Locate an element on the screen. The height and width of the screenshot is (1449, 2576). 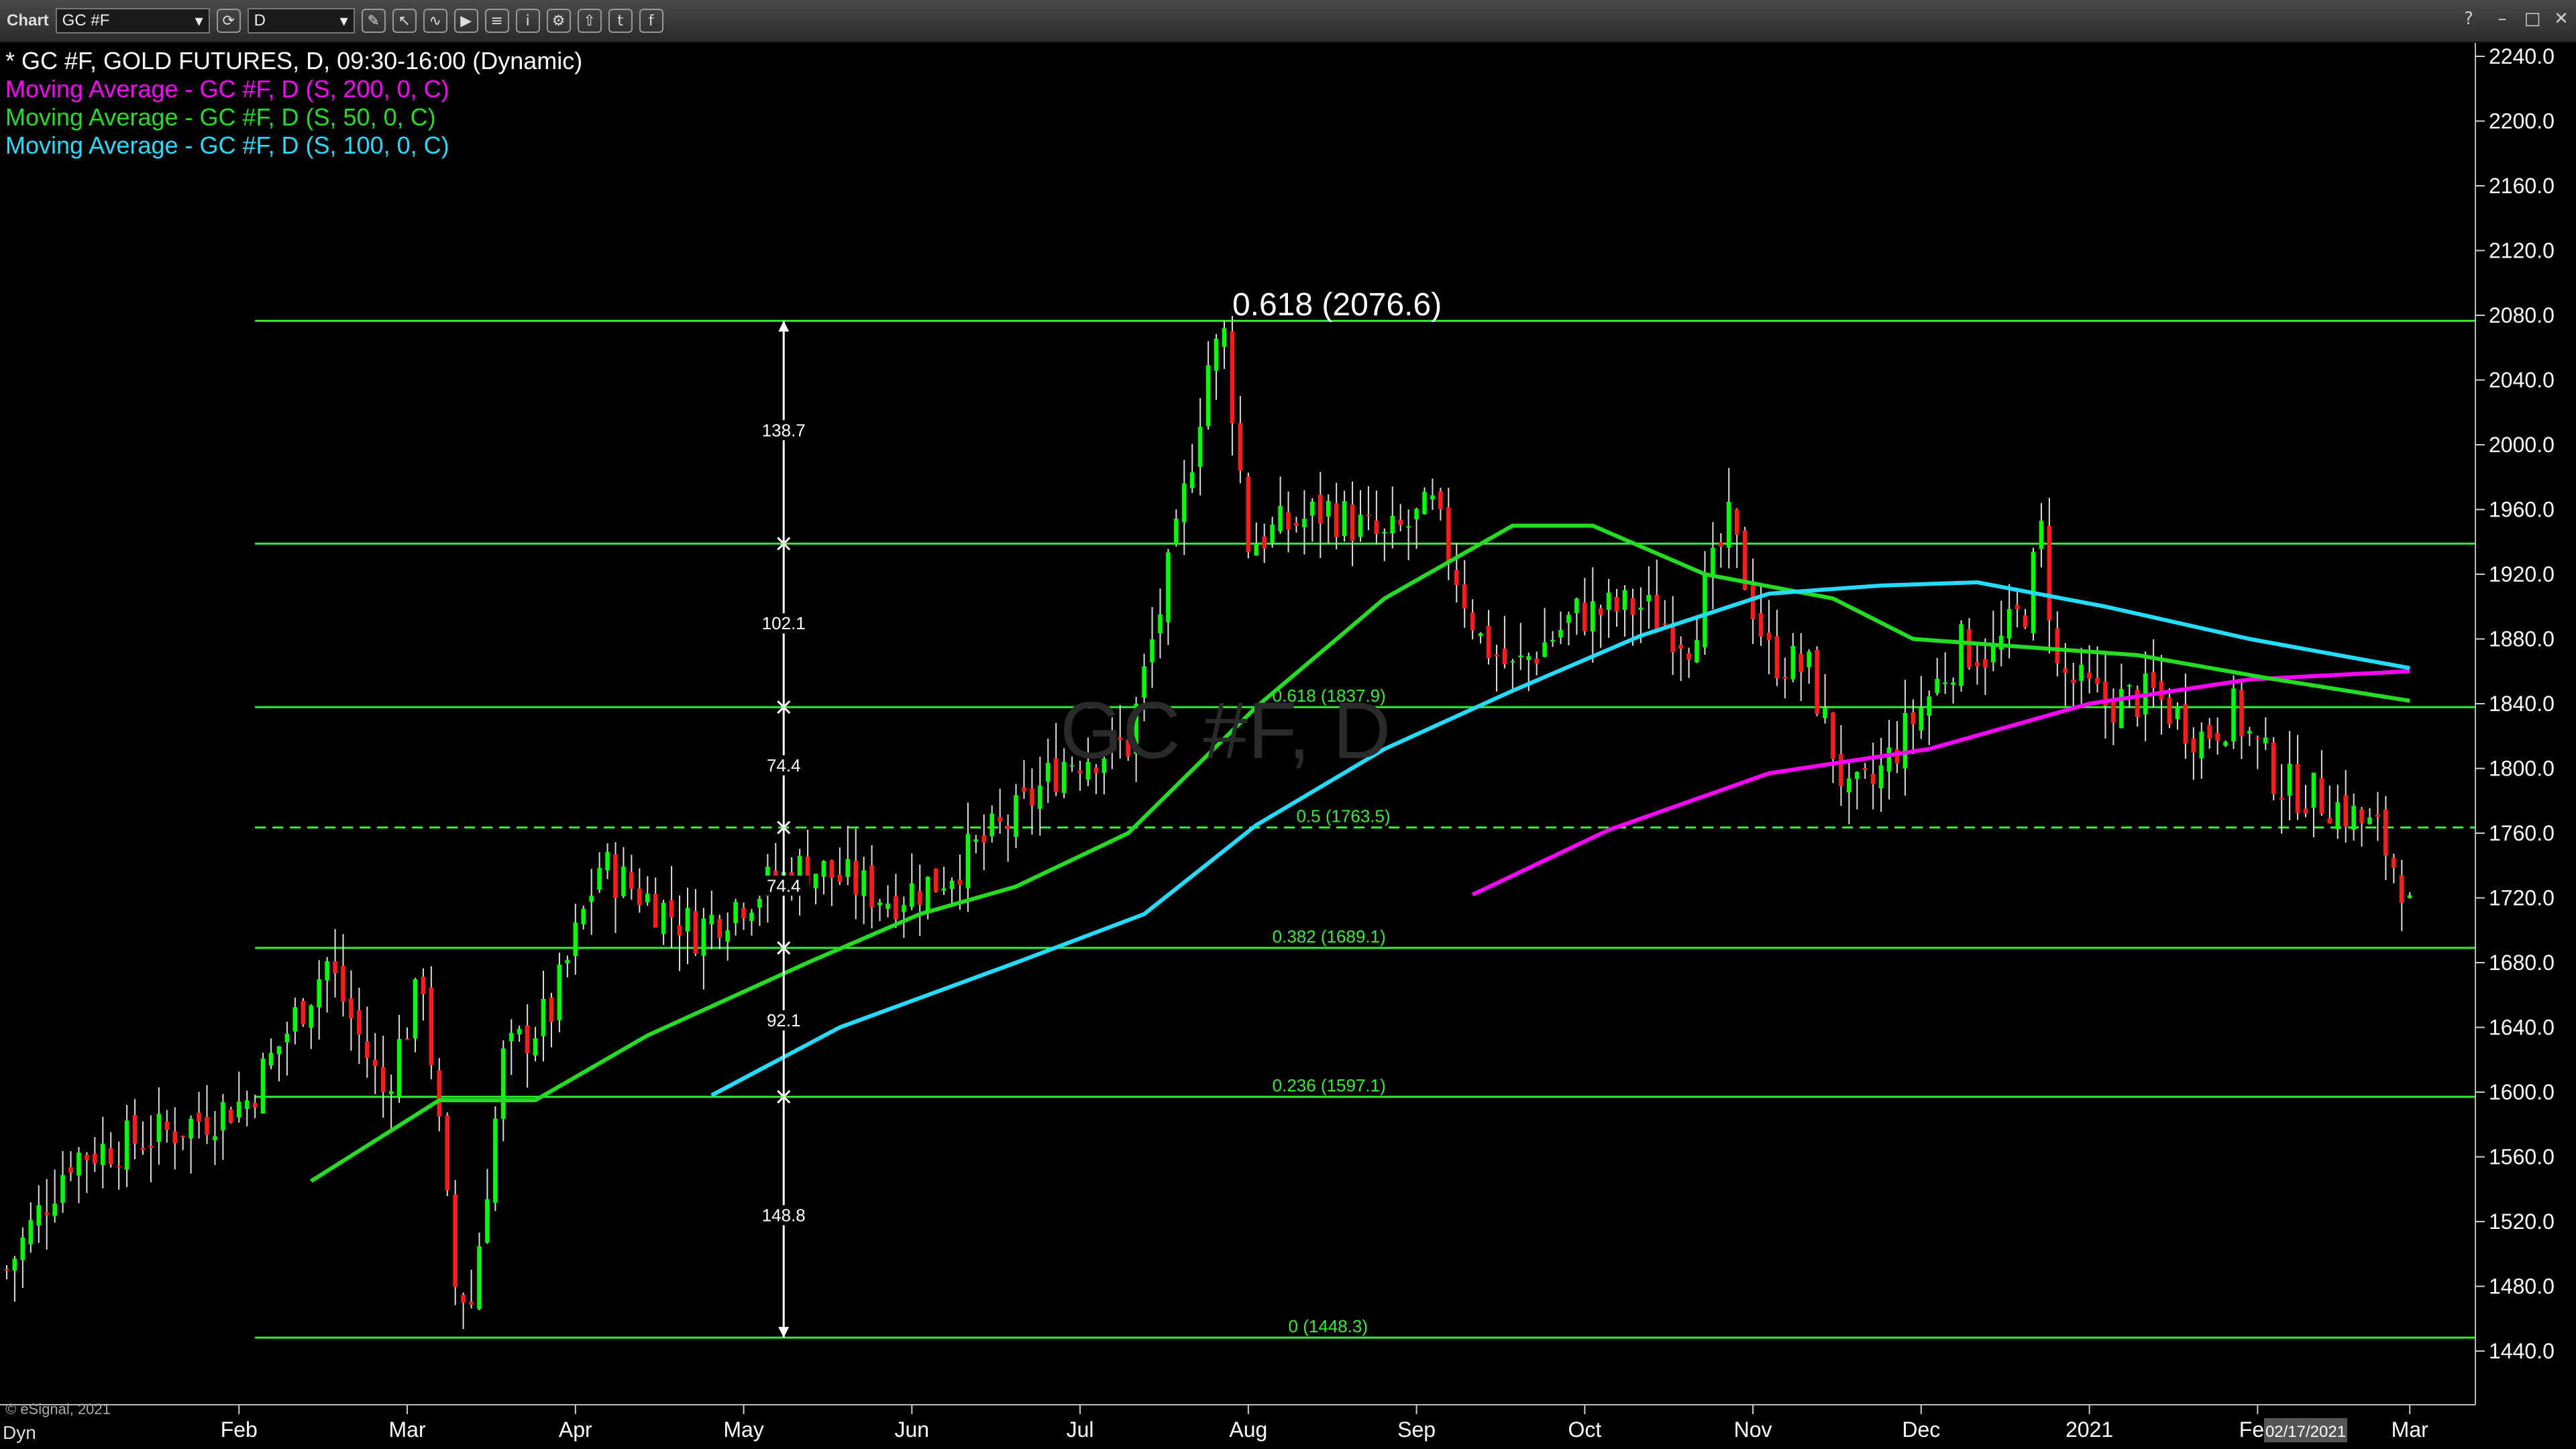
minimize-icon: – is located at coordinates (2502, 18).